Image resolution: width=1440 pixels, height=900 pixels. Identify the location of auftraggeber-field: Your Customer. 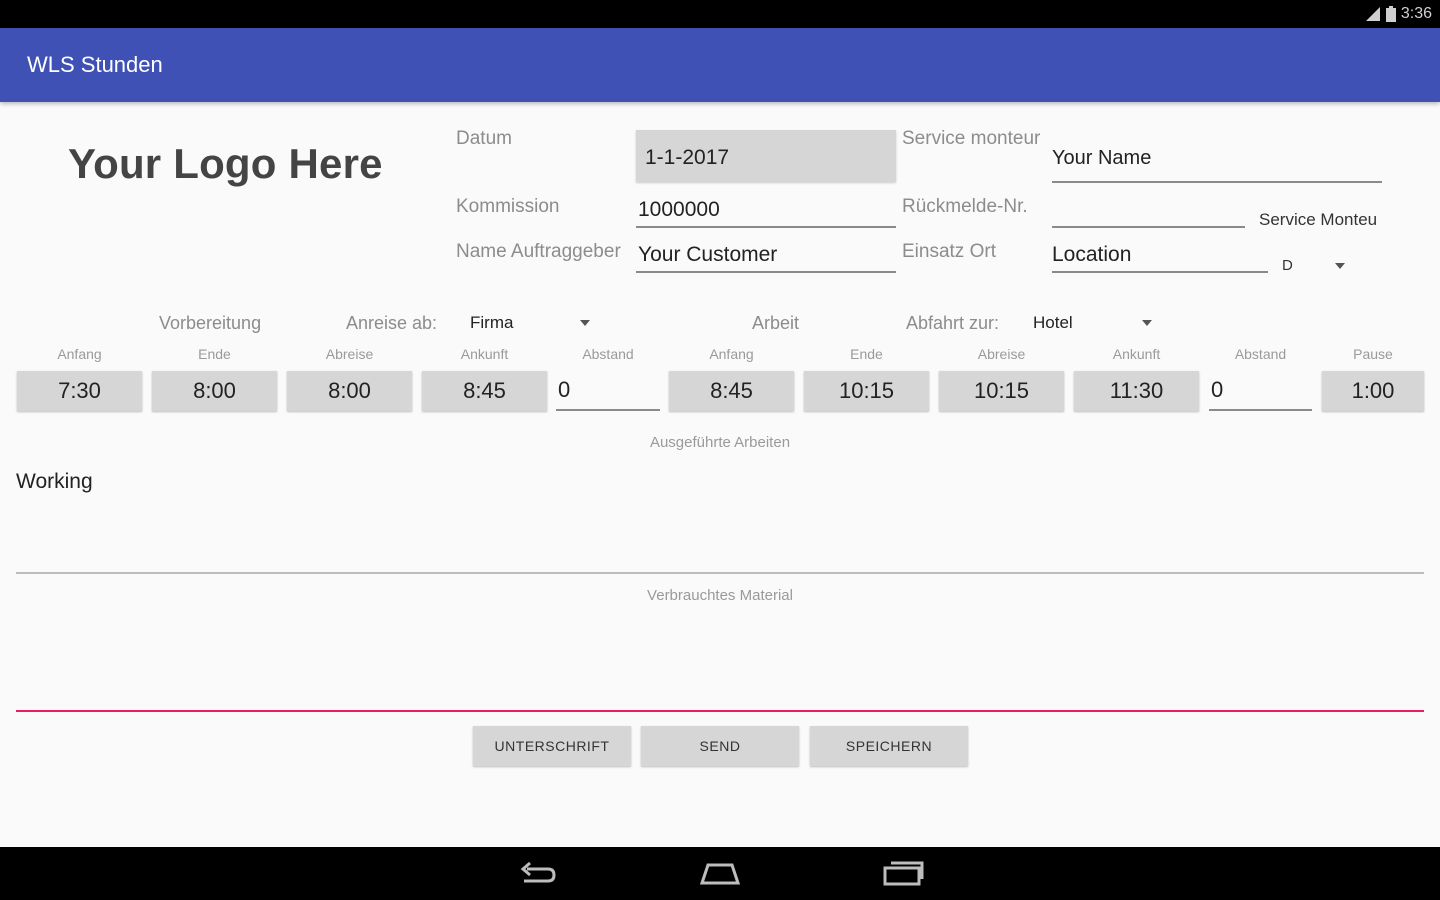
(766, 256).